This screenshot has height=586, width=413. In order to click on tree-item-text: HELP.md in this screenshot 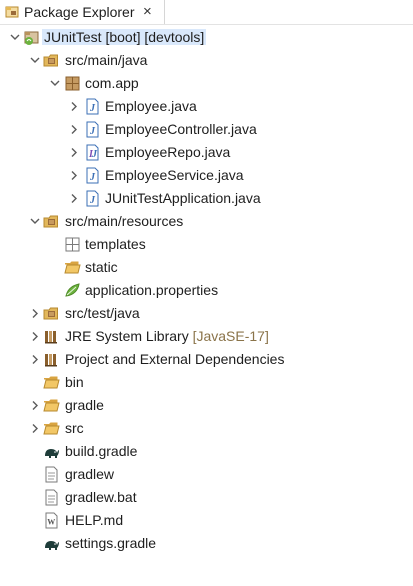, I will do `click(94, 520)`.